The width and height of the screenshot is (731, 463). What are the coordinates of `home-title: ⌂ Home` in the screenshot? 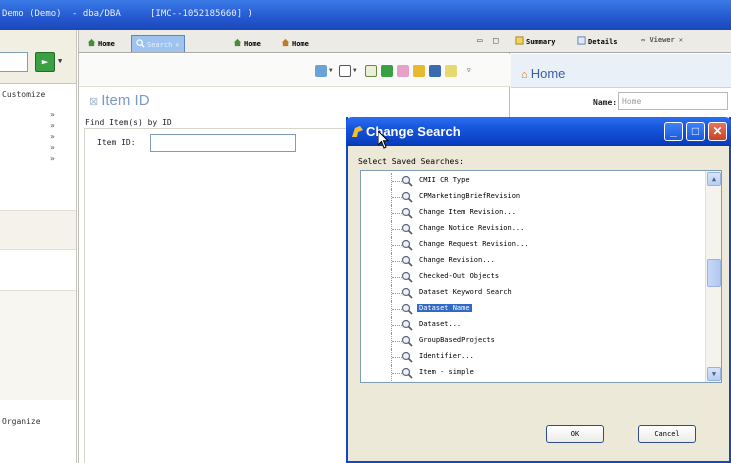 It's located at (543, 73).